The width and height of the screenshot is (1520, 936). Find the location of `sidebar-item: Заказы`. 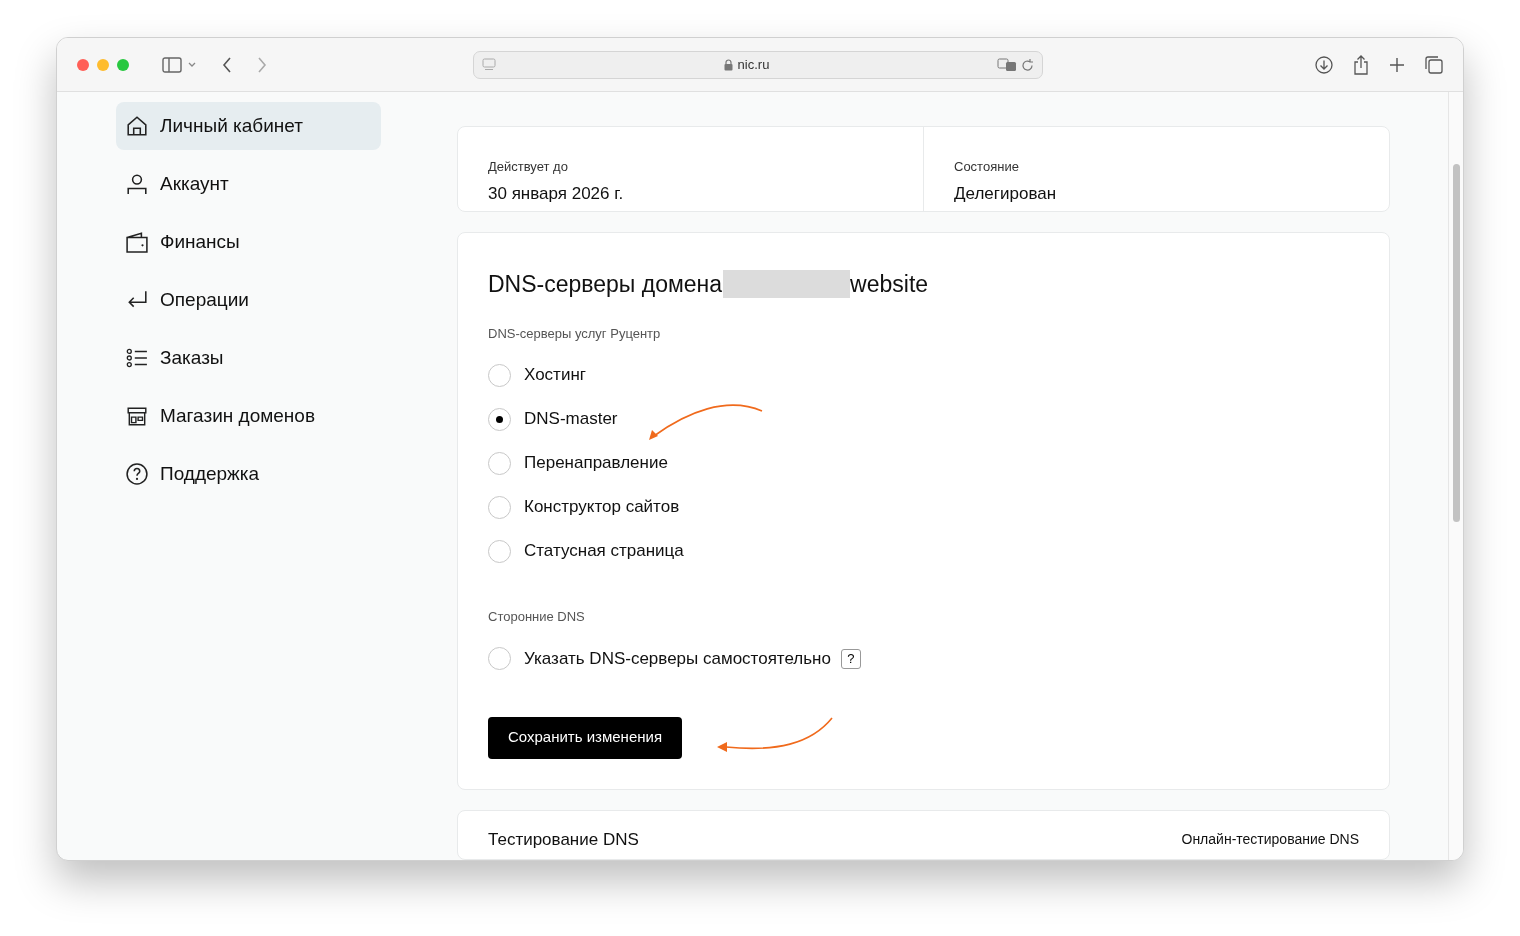

sidebar-item: Заказы is located at coordinates (248, 358).